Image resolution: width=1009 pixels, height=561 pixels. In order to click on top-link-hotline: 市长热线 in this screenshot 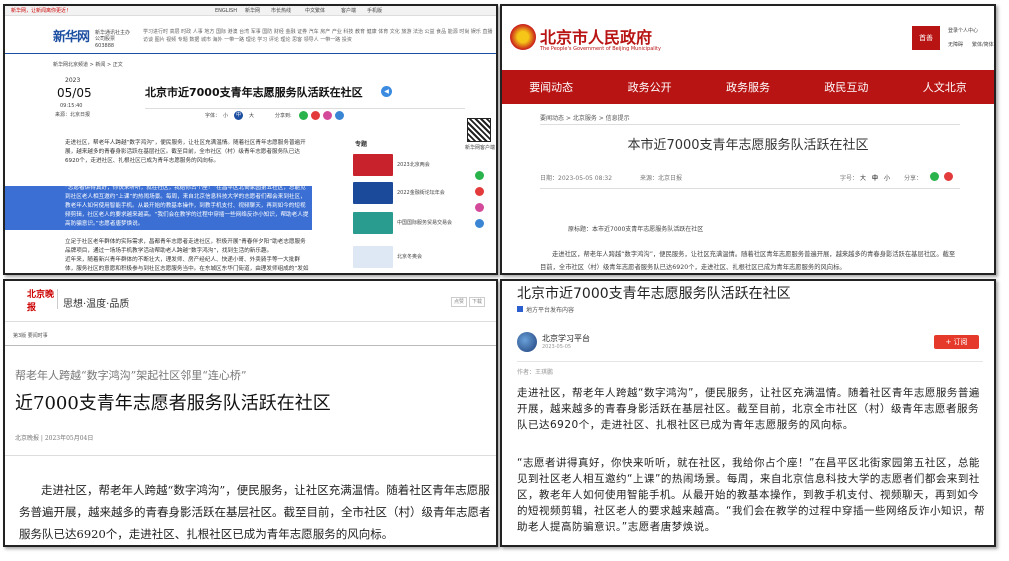, I will do `click(281, 11)`.